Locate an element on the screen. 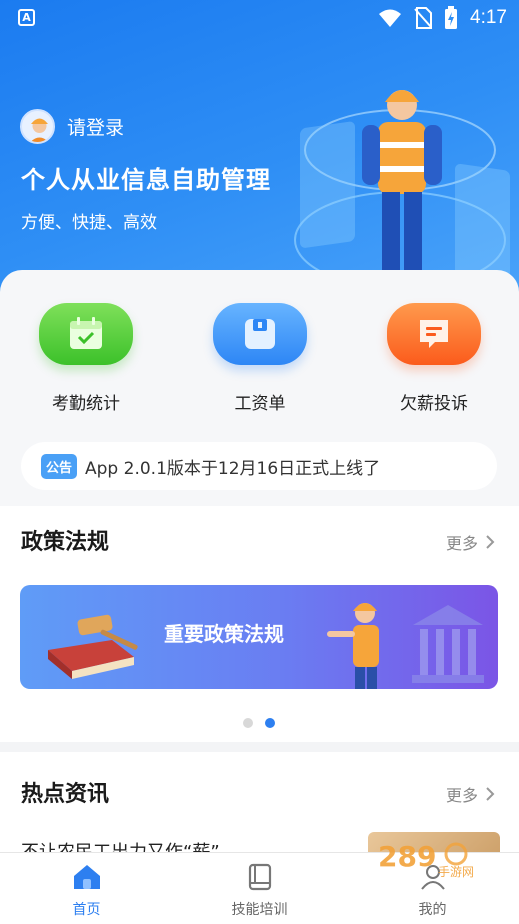 The width and height of the screenshot is (519, 924). carousel-dot-active is located at coordinates (270, 723).